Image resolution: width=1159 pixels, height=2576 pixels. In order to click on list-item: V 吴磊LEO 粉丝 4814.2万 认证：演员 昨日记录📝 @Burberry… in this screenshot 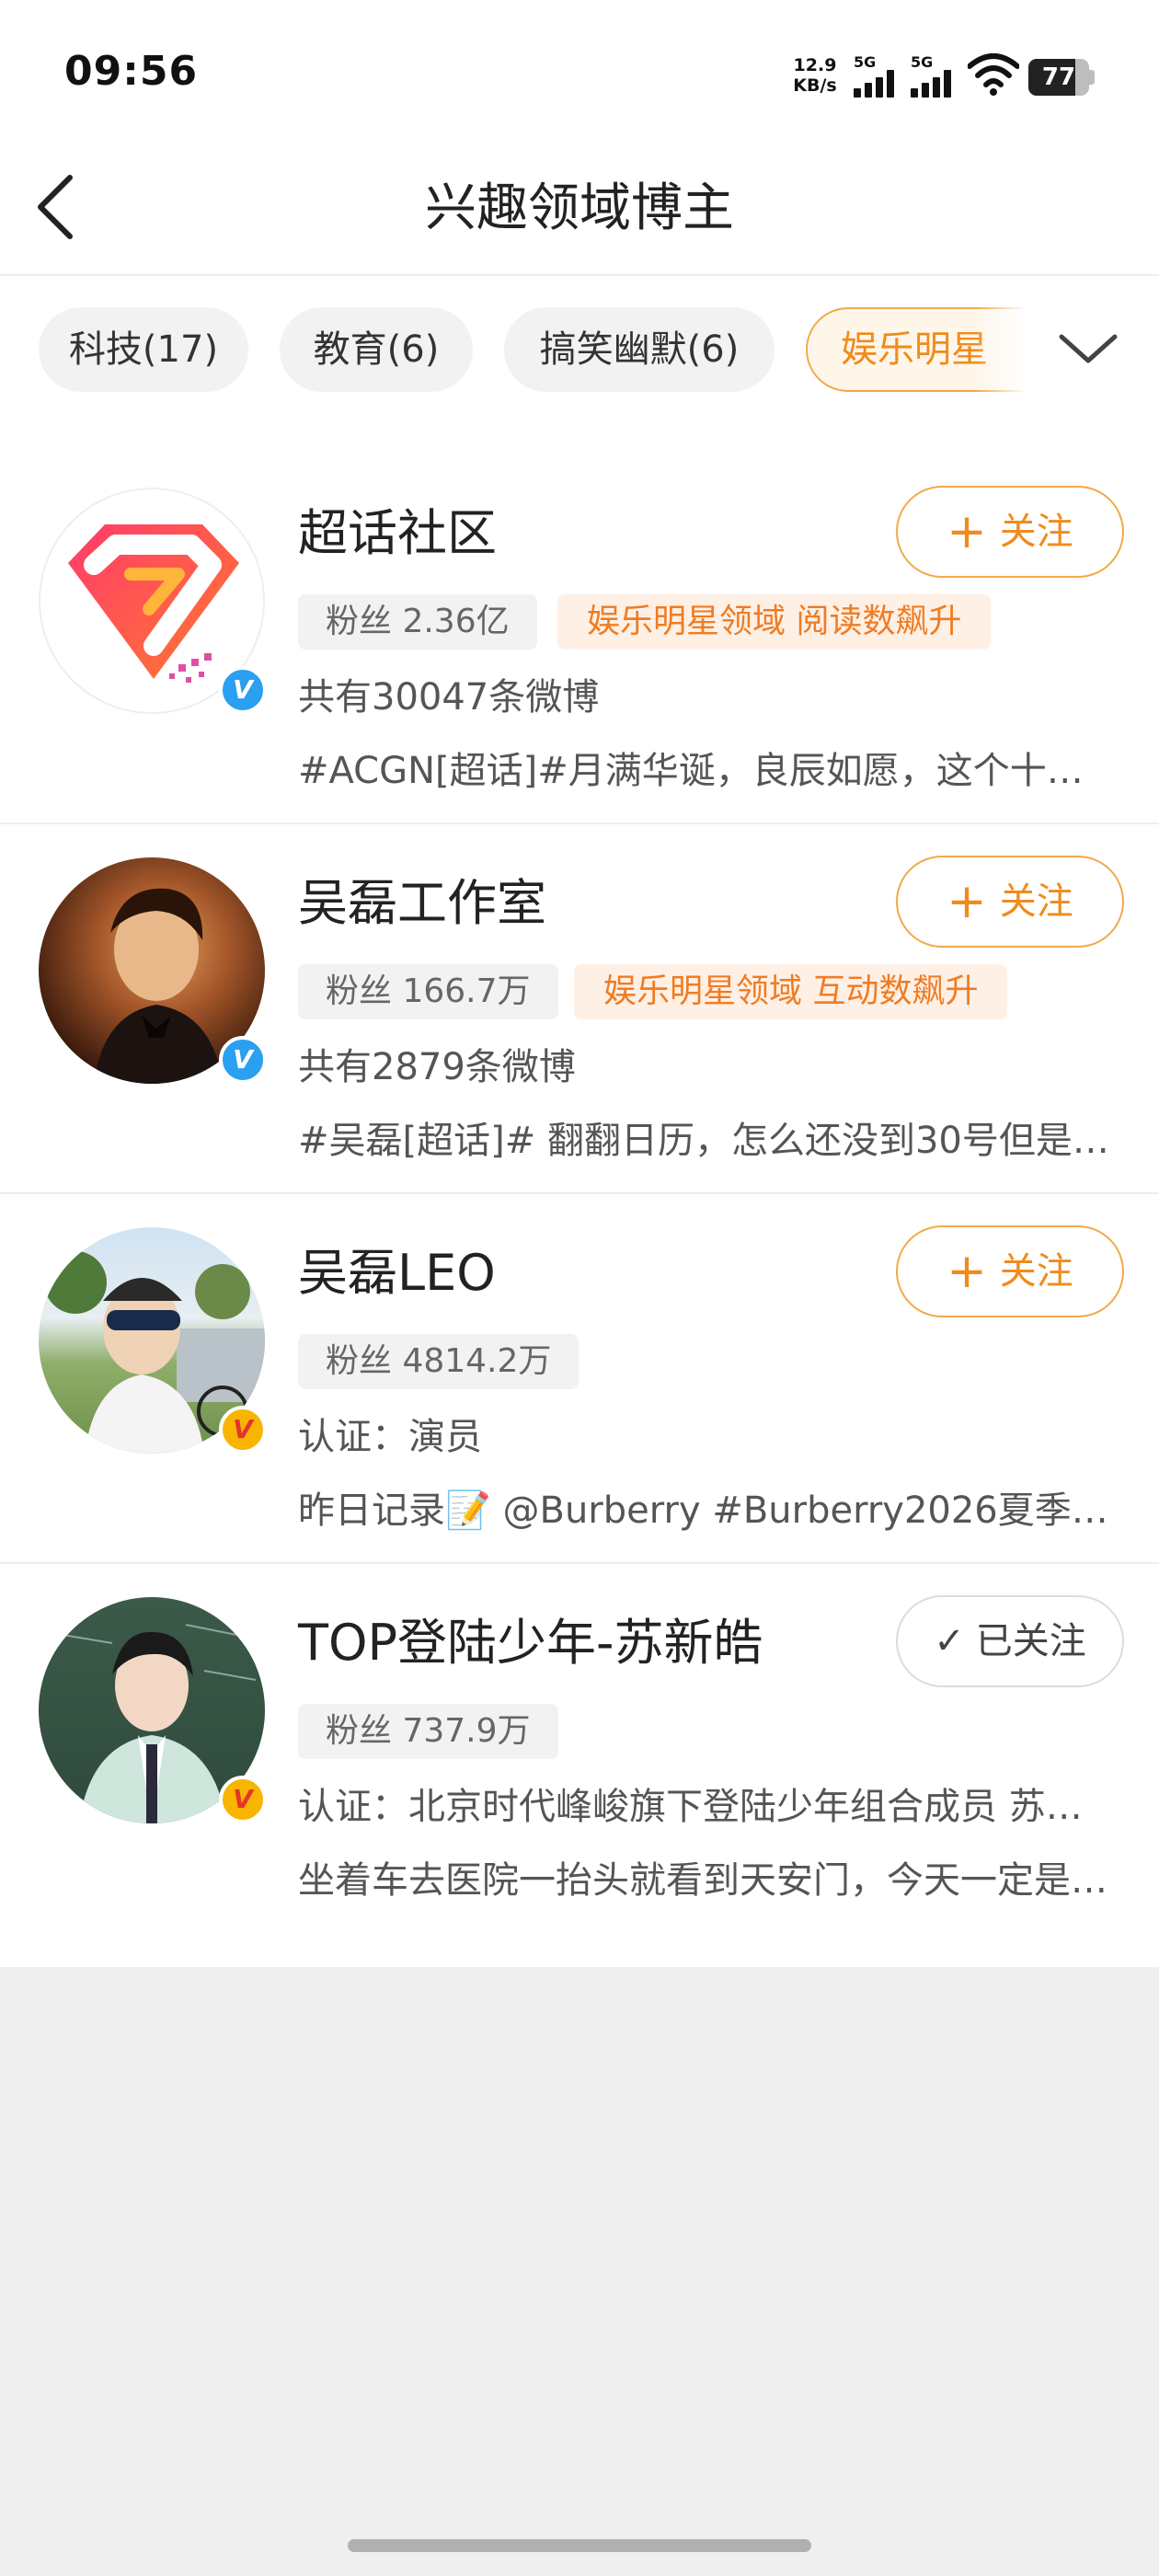, I will do `click(579, 1379)`.